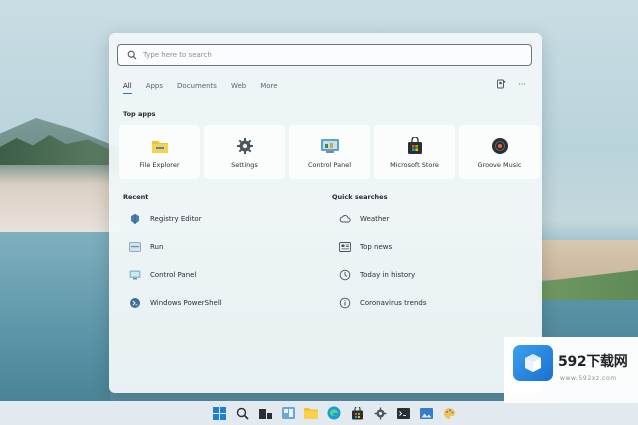 This screenshot has width=638, height=425. Describe the element at coordinates (176, 219) in the screenshot. I see `recent-item-label: Registry Editor` at that location.